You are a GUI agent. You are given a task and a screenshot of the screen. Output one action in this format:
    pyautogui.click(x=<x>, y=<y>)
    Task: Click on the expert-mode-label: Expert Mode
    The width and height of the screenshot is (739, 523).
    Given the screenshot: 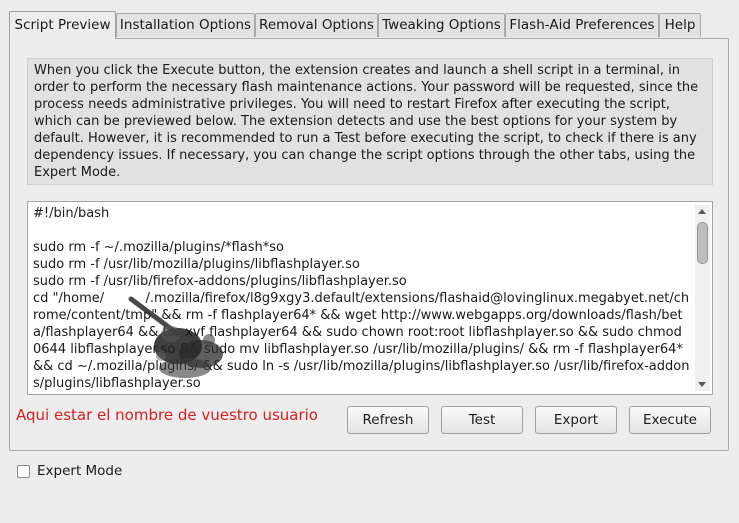 What is the action you would take?
    pyautogui.click(x=80, y=471)
    